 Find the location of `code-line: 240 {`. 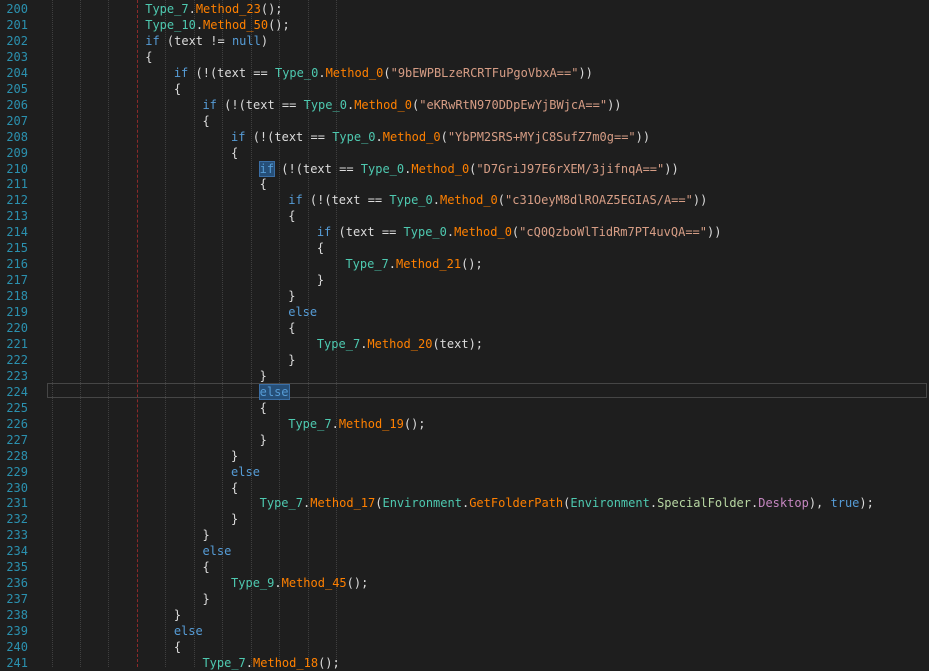

code-line: 240 { is located at coordinates (464, 647).